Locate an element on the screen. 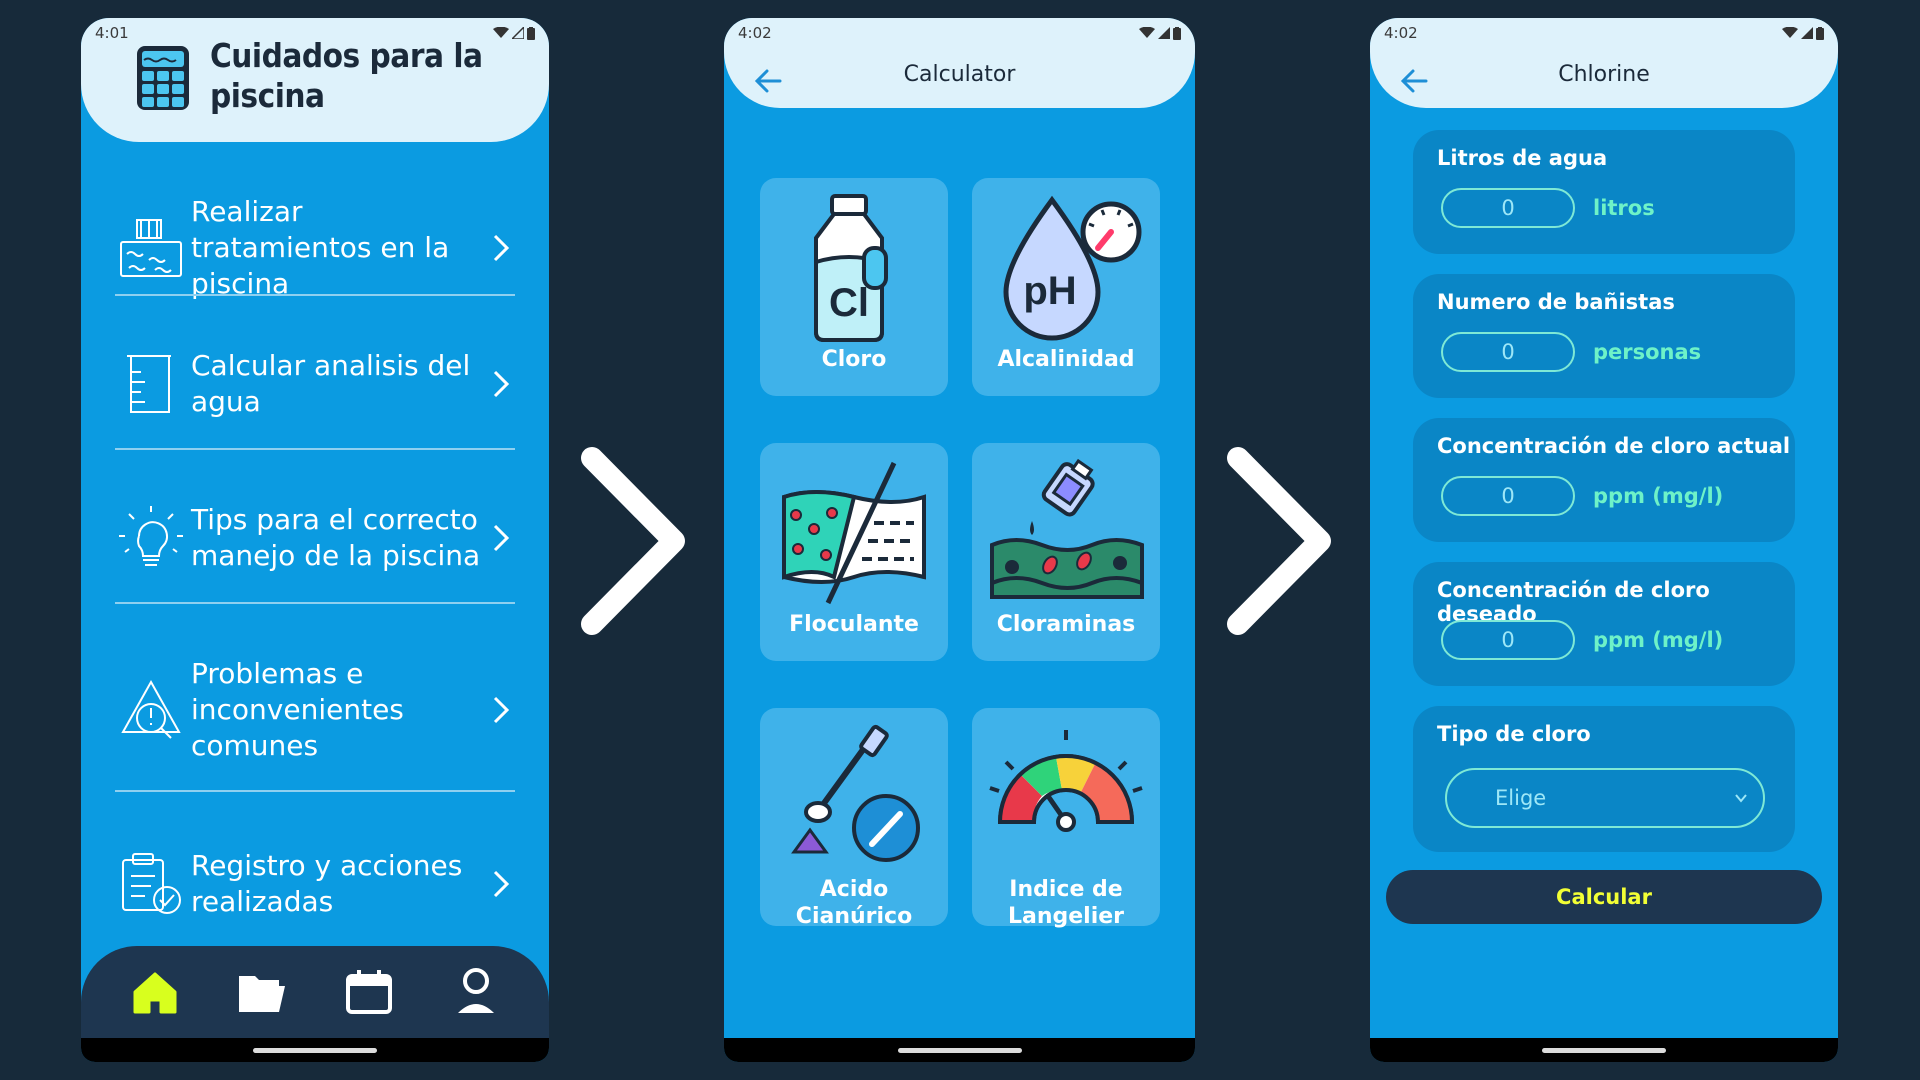 The height and width of the screenshot is (1080, 1920). card-label: Floculante is located at coordinates (854, 624).